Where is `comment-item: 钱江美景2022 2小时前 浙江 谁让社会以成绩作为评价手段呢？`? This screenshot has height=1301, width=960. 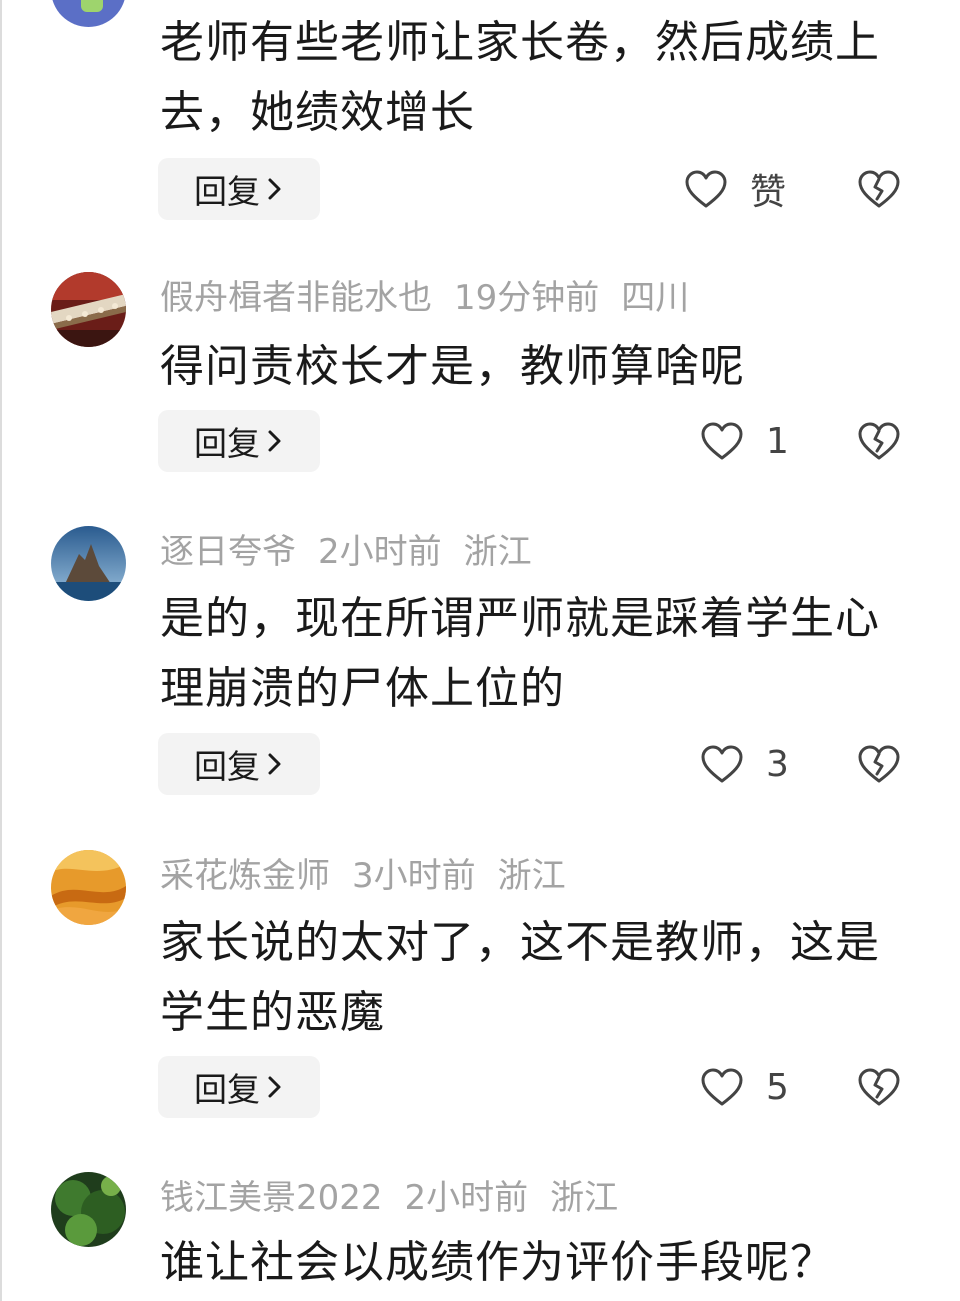 comment-item: 钱江美景2022 2小时前 浙江 谁让社会以成绩作为评价手段呢？ is located at coordinates (480, 1236).